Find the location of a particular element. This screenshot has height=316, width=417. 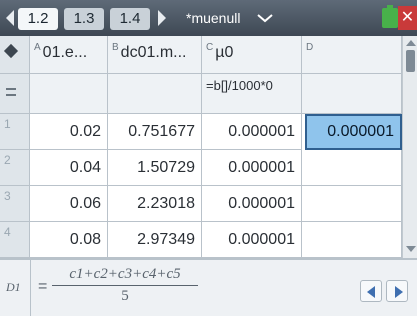

tab-1-4: 1.4 is located at coordinates (130, 19).